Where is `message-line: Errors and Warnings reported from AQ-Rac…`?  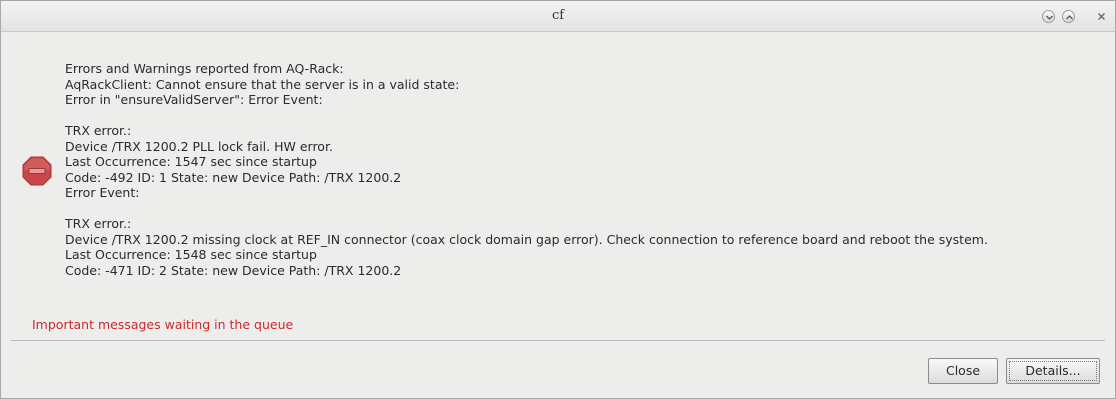 message-line: Errors and Warnings reported from AQ-Rac… is located at coordinates (204, 68).